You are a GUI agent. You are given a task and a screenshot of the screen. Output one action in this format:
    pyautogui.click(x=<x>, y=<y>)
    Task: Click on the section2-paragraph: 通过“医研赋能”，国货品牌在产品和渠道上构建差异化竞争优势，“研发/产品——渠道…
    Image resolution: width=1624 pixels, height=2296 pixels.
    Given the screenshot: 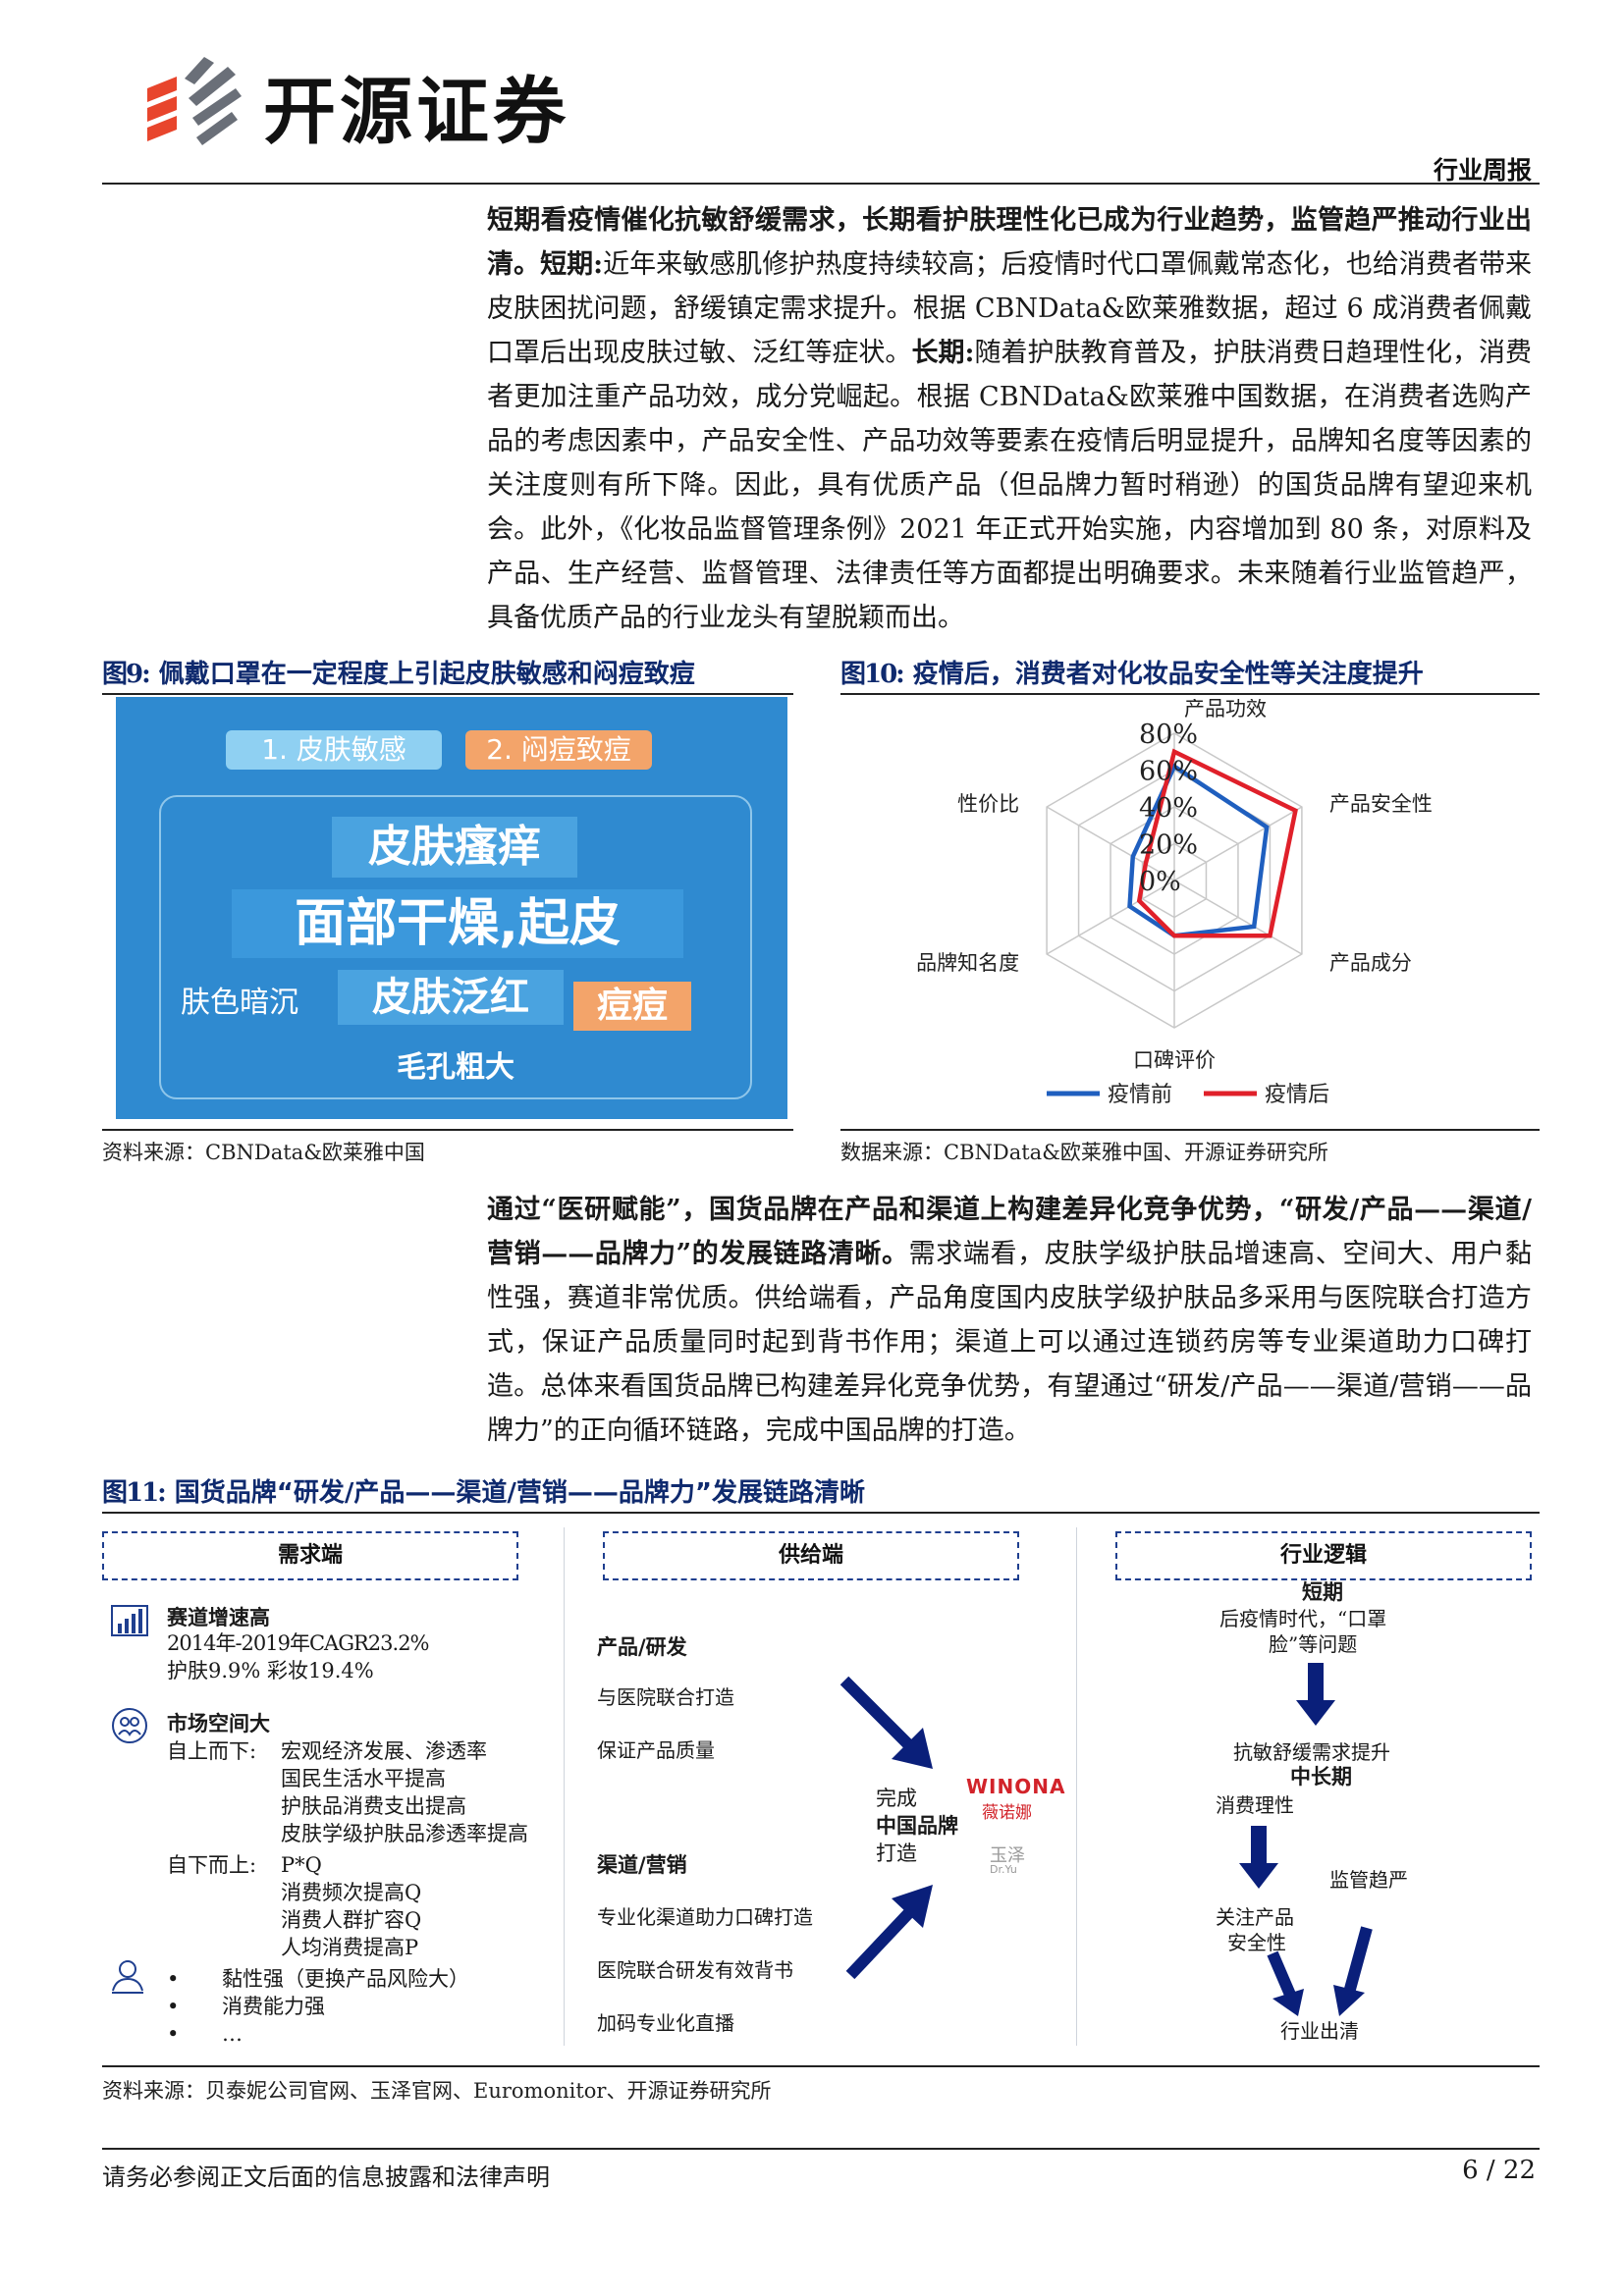 What is the action you would take?
    pyautogui.click(x=1009, y=1321)
    